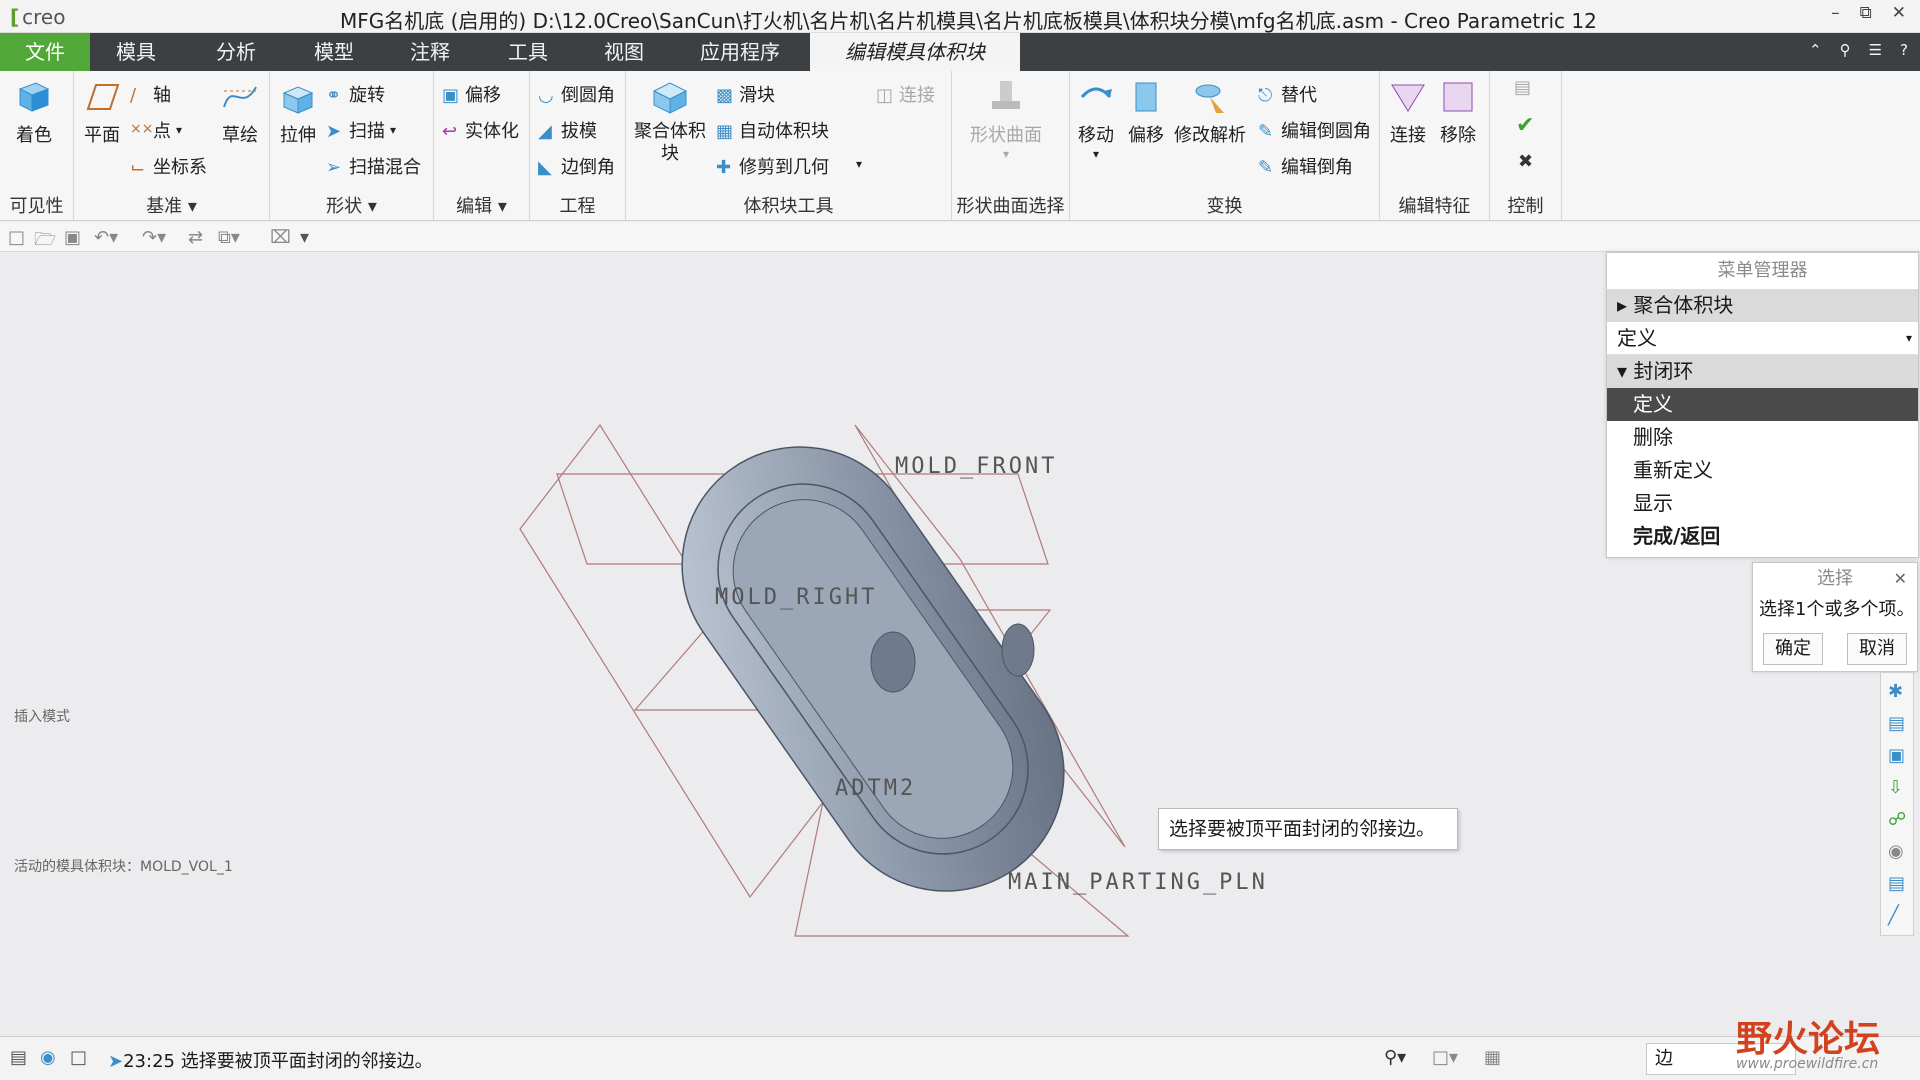 The height and width of the screenshot is (1080, 1920). What do you see at coordinates (1898, 723) in the screenshot?
I see `tree-icon: ▤` at bounding box center [1898, 723].